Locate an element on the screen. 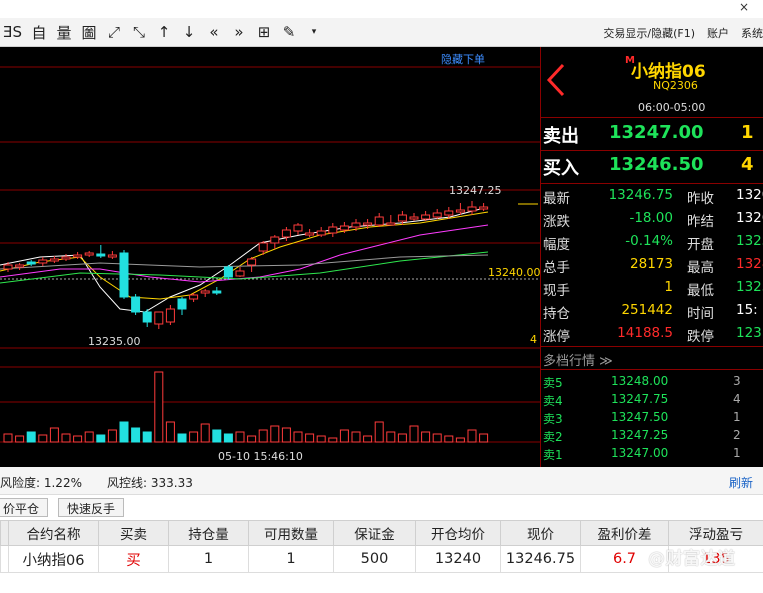 Image resolution: width=763 pixels, height=593 pixels. bid-volume: 4 is located at coordinates (747, 164).